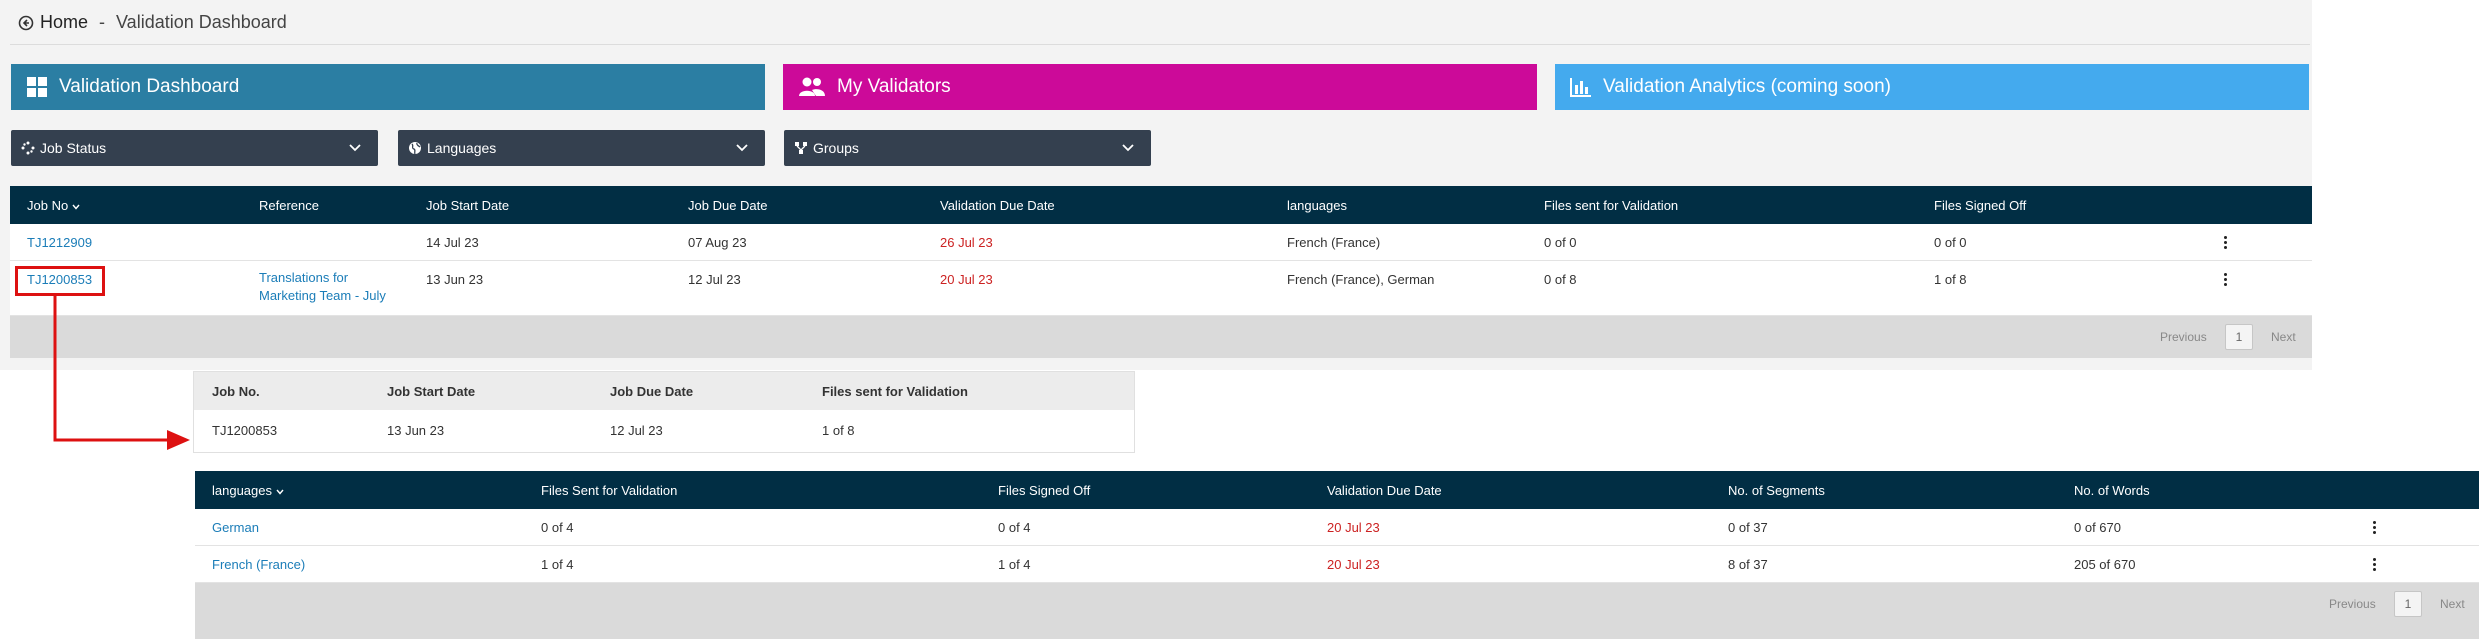 Image resolution: width=2479 pixels, height=642 pixels. Describe the element at coordinates (2097, 527) in the screenshot. I see `words-cell: 0 of 670` at that location.